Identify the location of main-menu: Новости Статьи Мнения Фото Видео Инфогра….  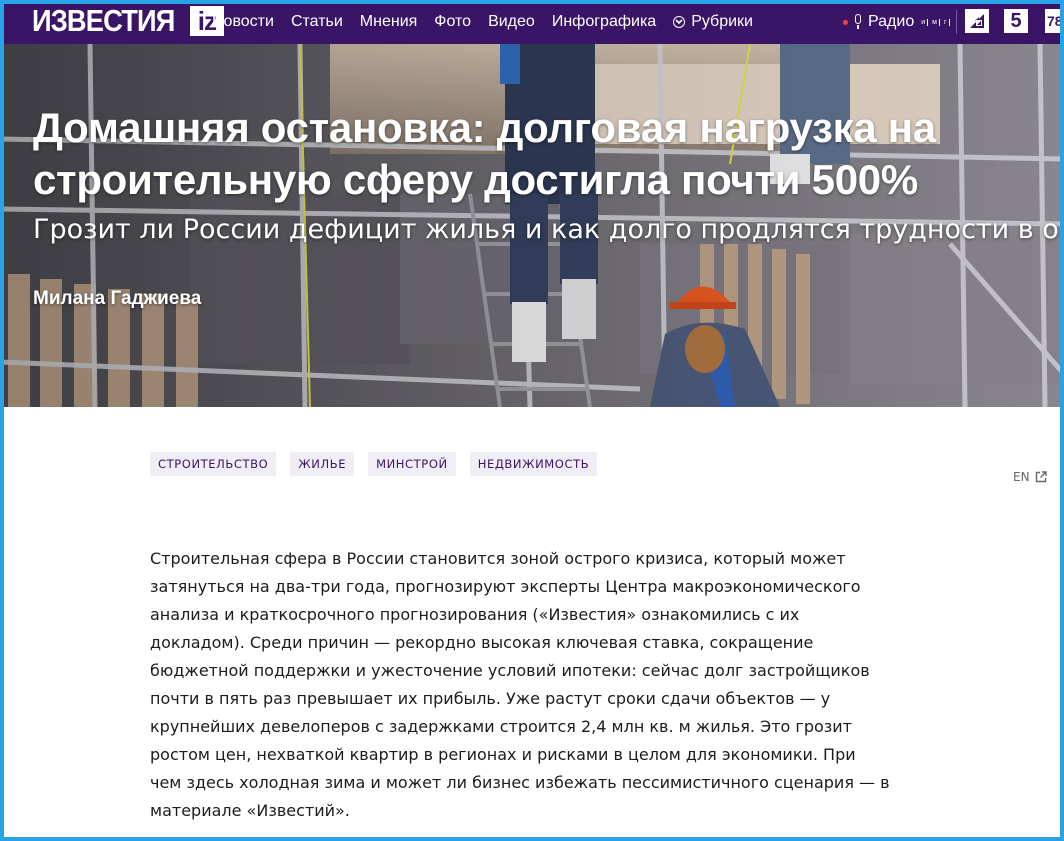
(491, 22).